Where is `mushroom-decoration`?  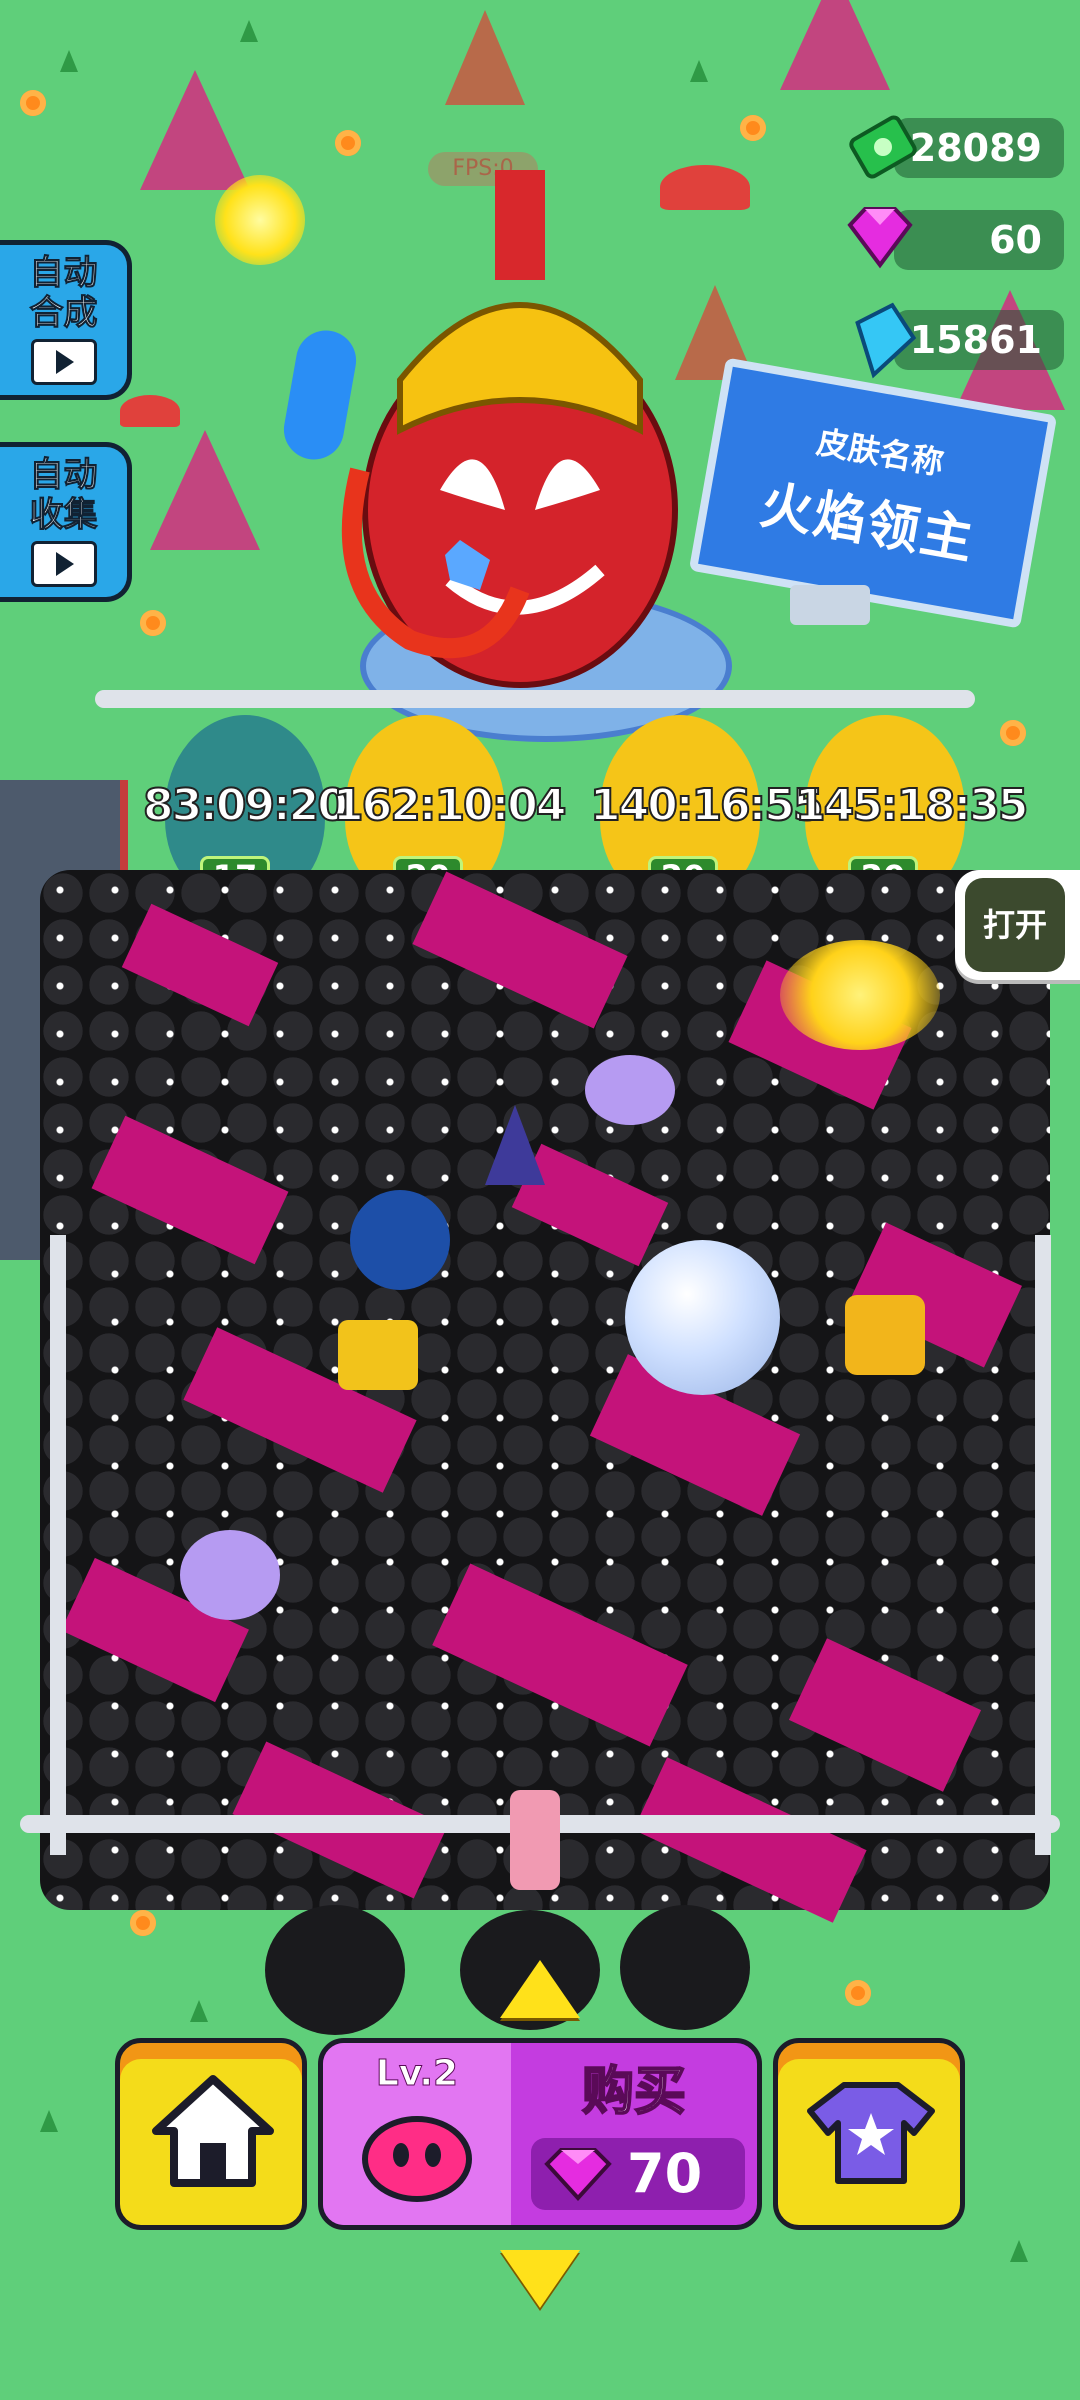
mushroom-decoration is located at coordinates (150, 411).